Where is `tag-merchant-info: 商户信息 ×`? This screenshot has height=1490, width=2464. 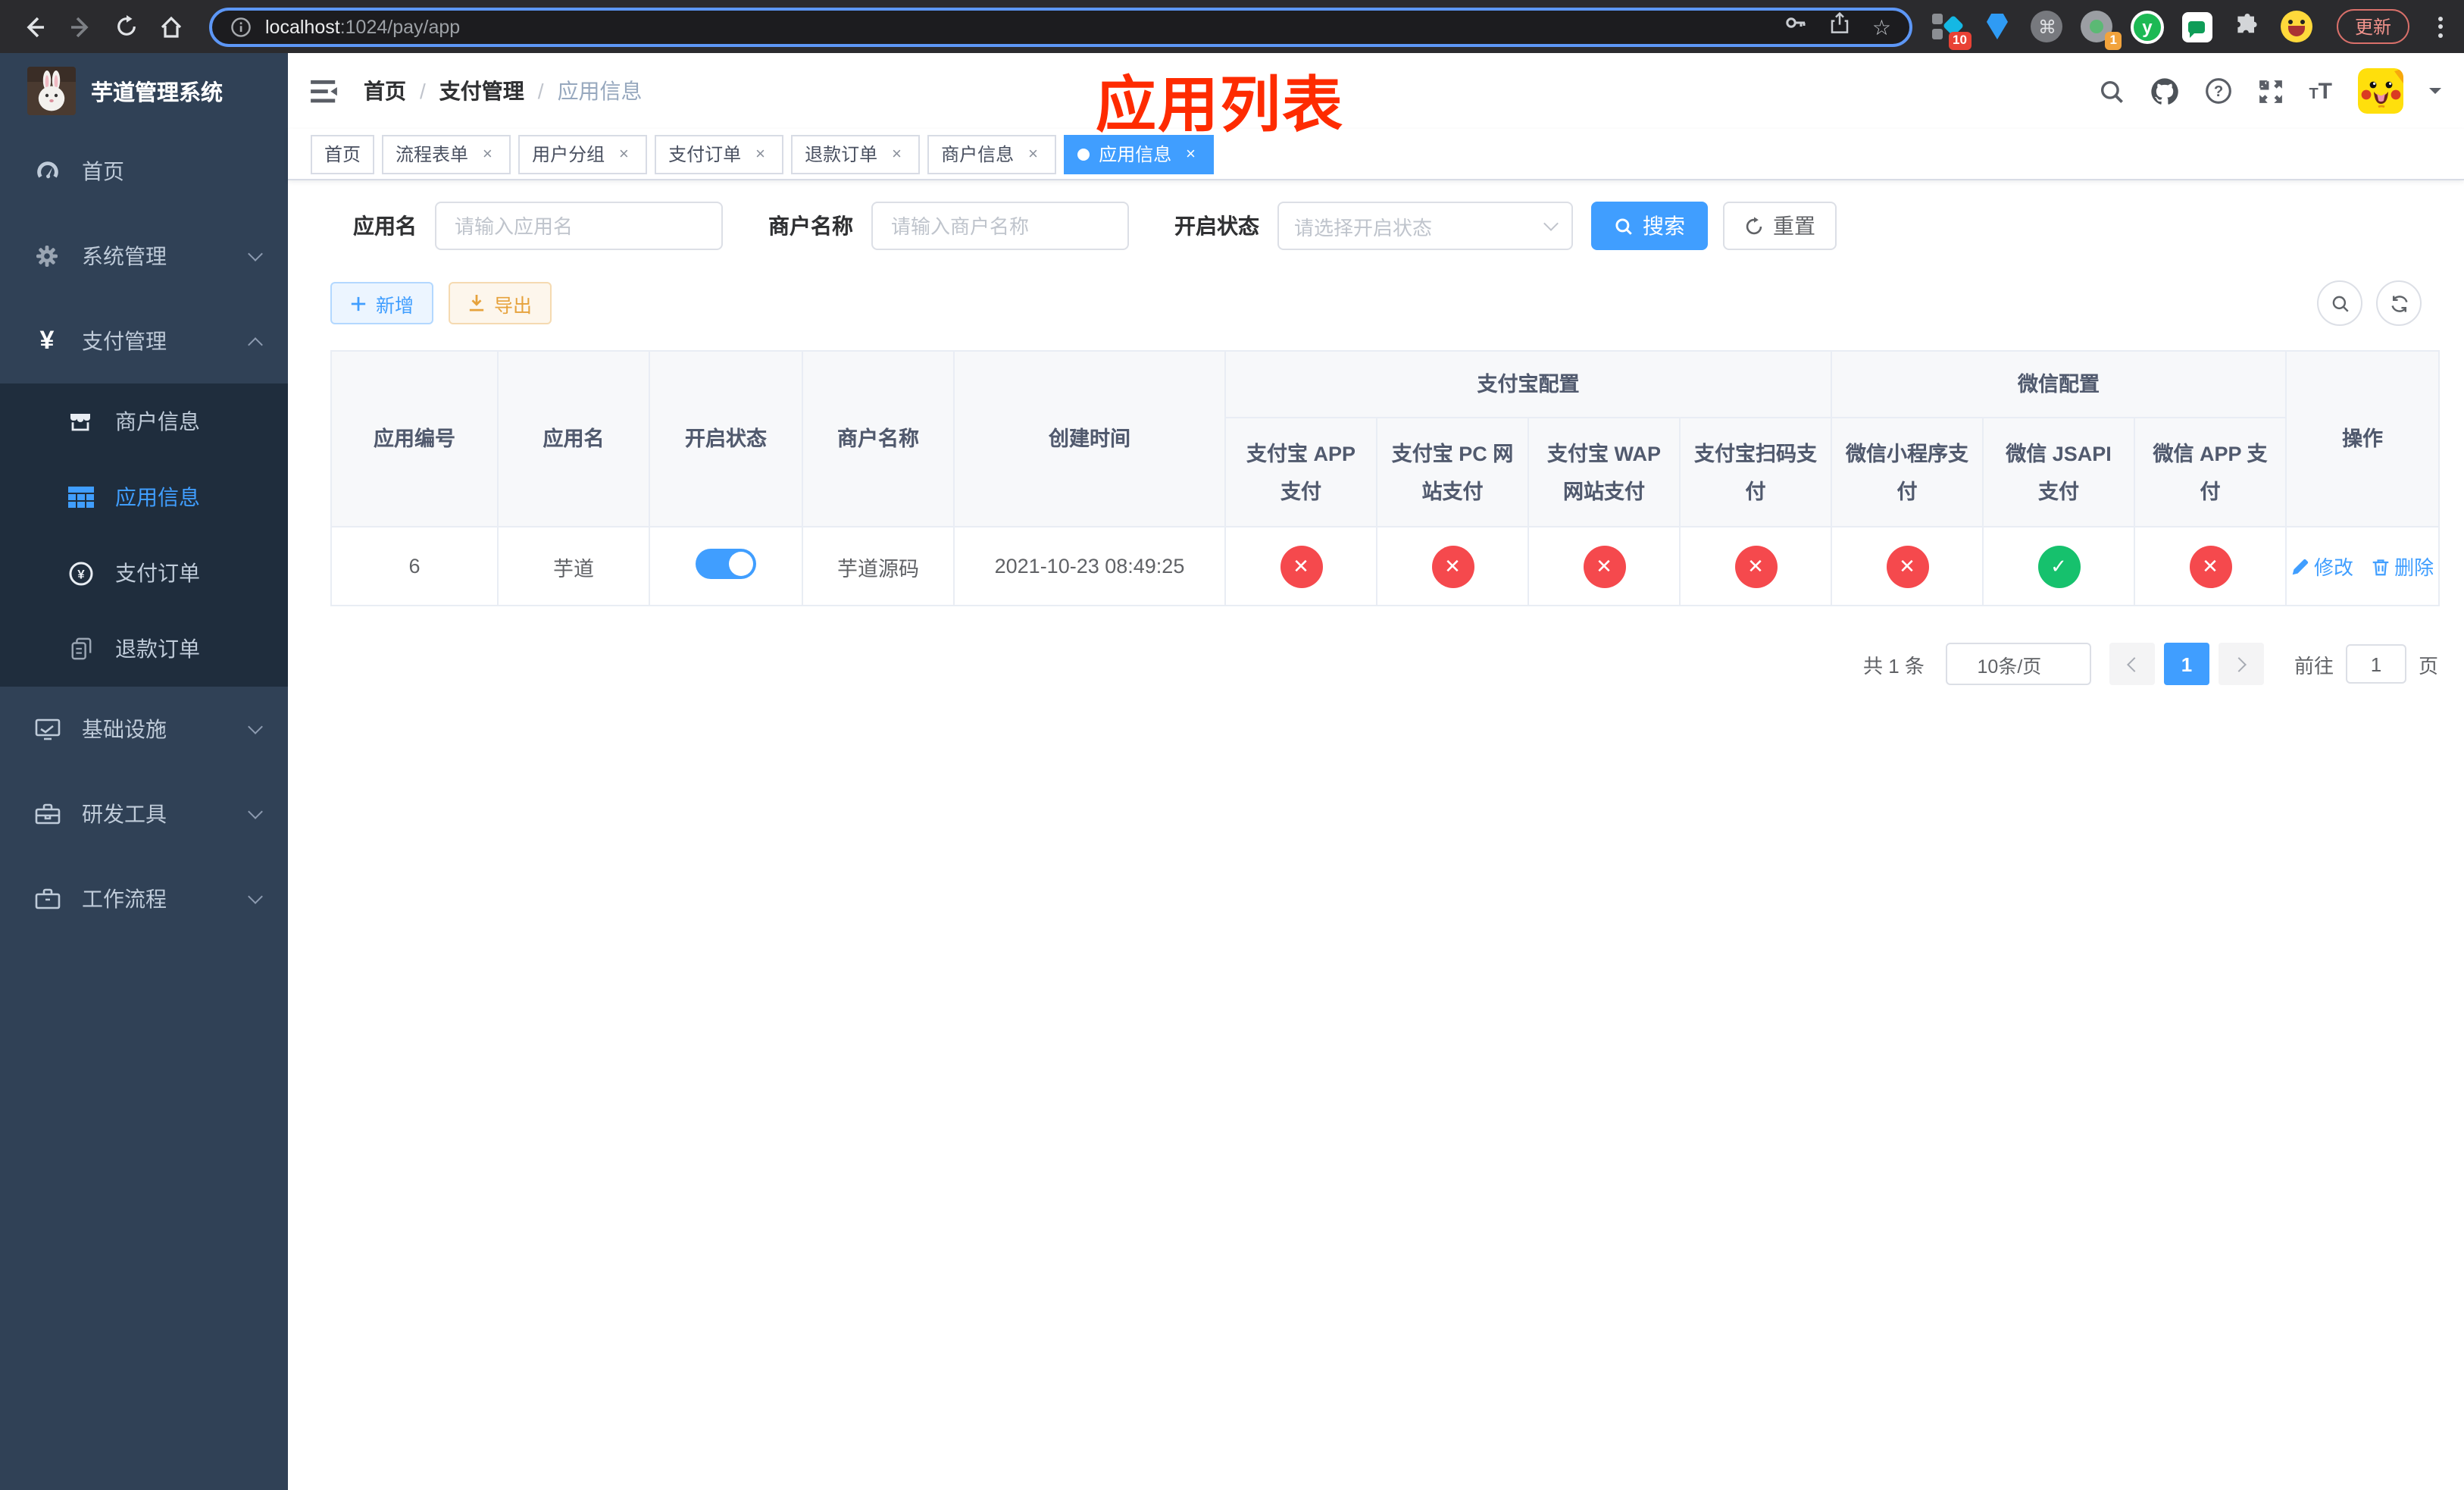 tag-merchant-info: 商户信息 × is located at coordinates (992, 154).